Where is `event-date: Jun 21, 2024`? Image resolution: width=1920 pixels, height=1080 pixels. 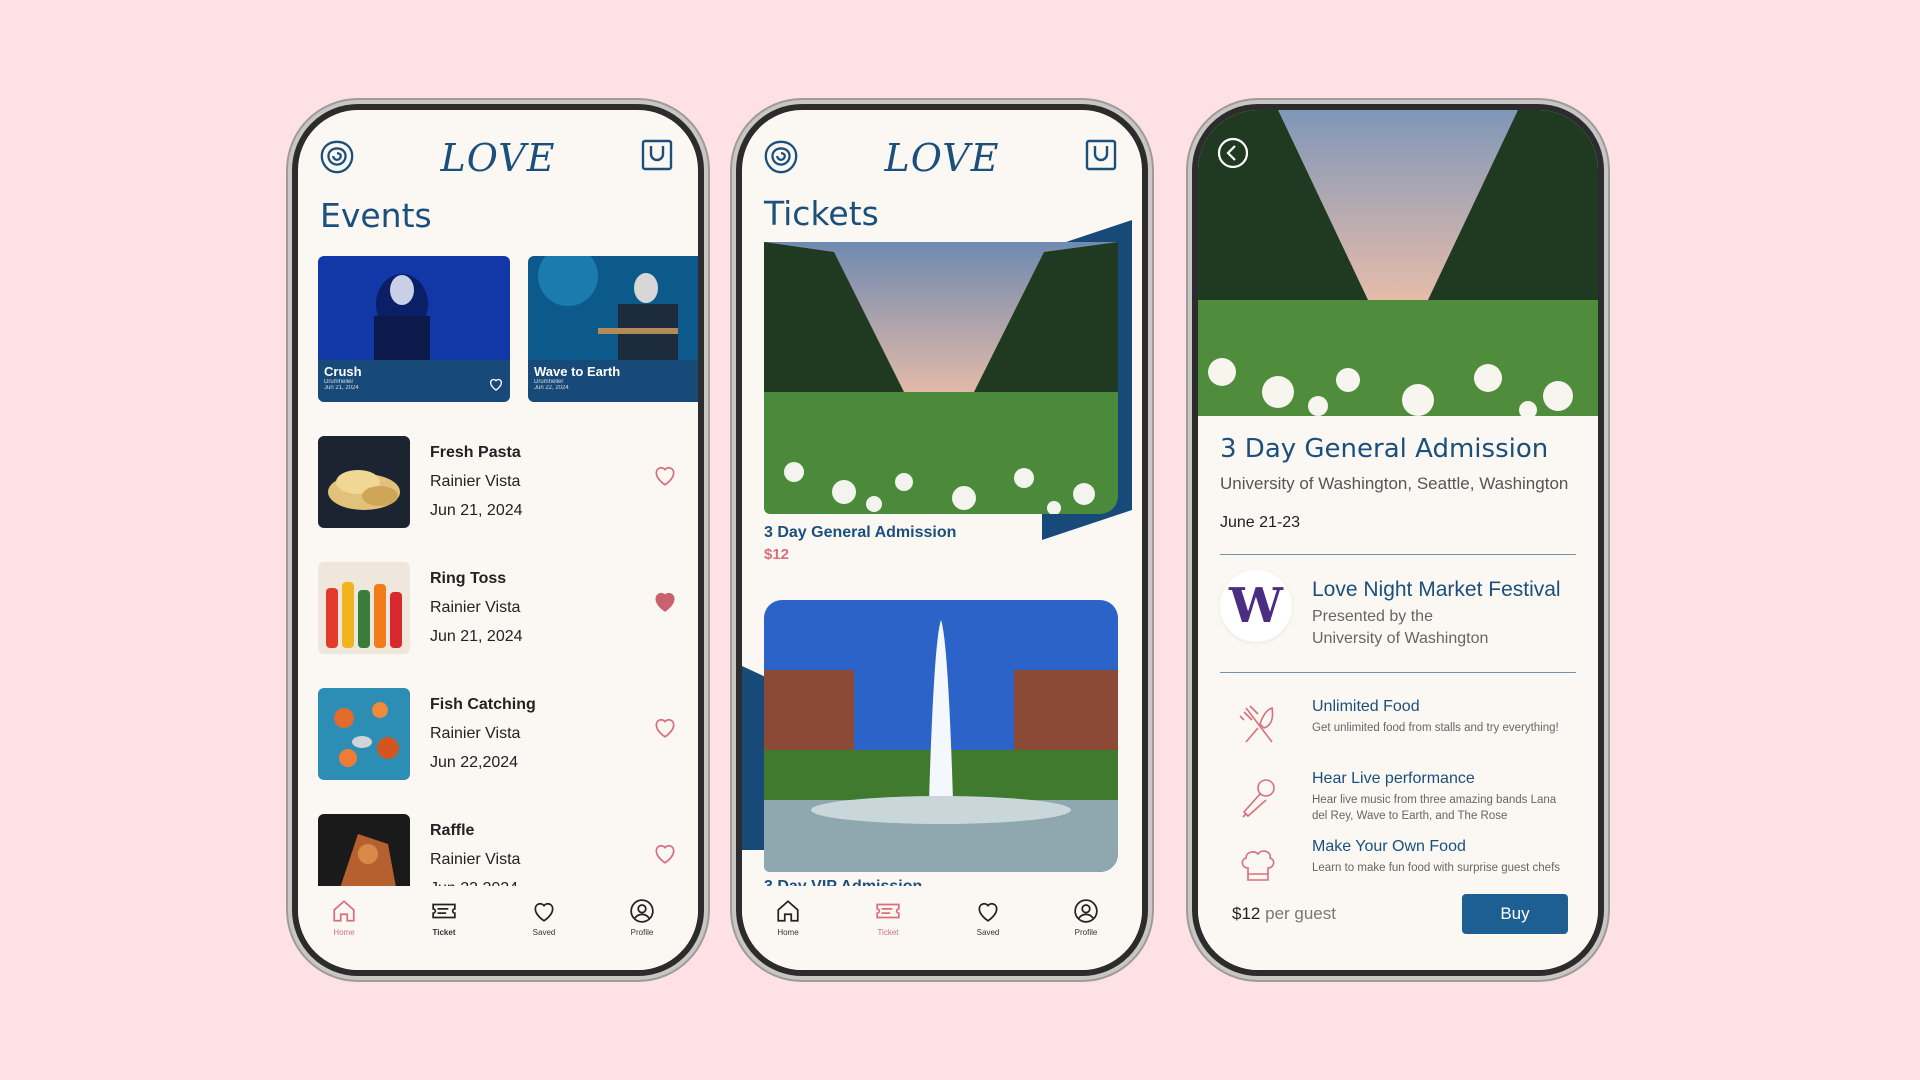 event-date: Jun 21, 2024 is located at coordinates (341, 388).